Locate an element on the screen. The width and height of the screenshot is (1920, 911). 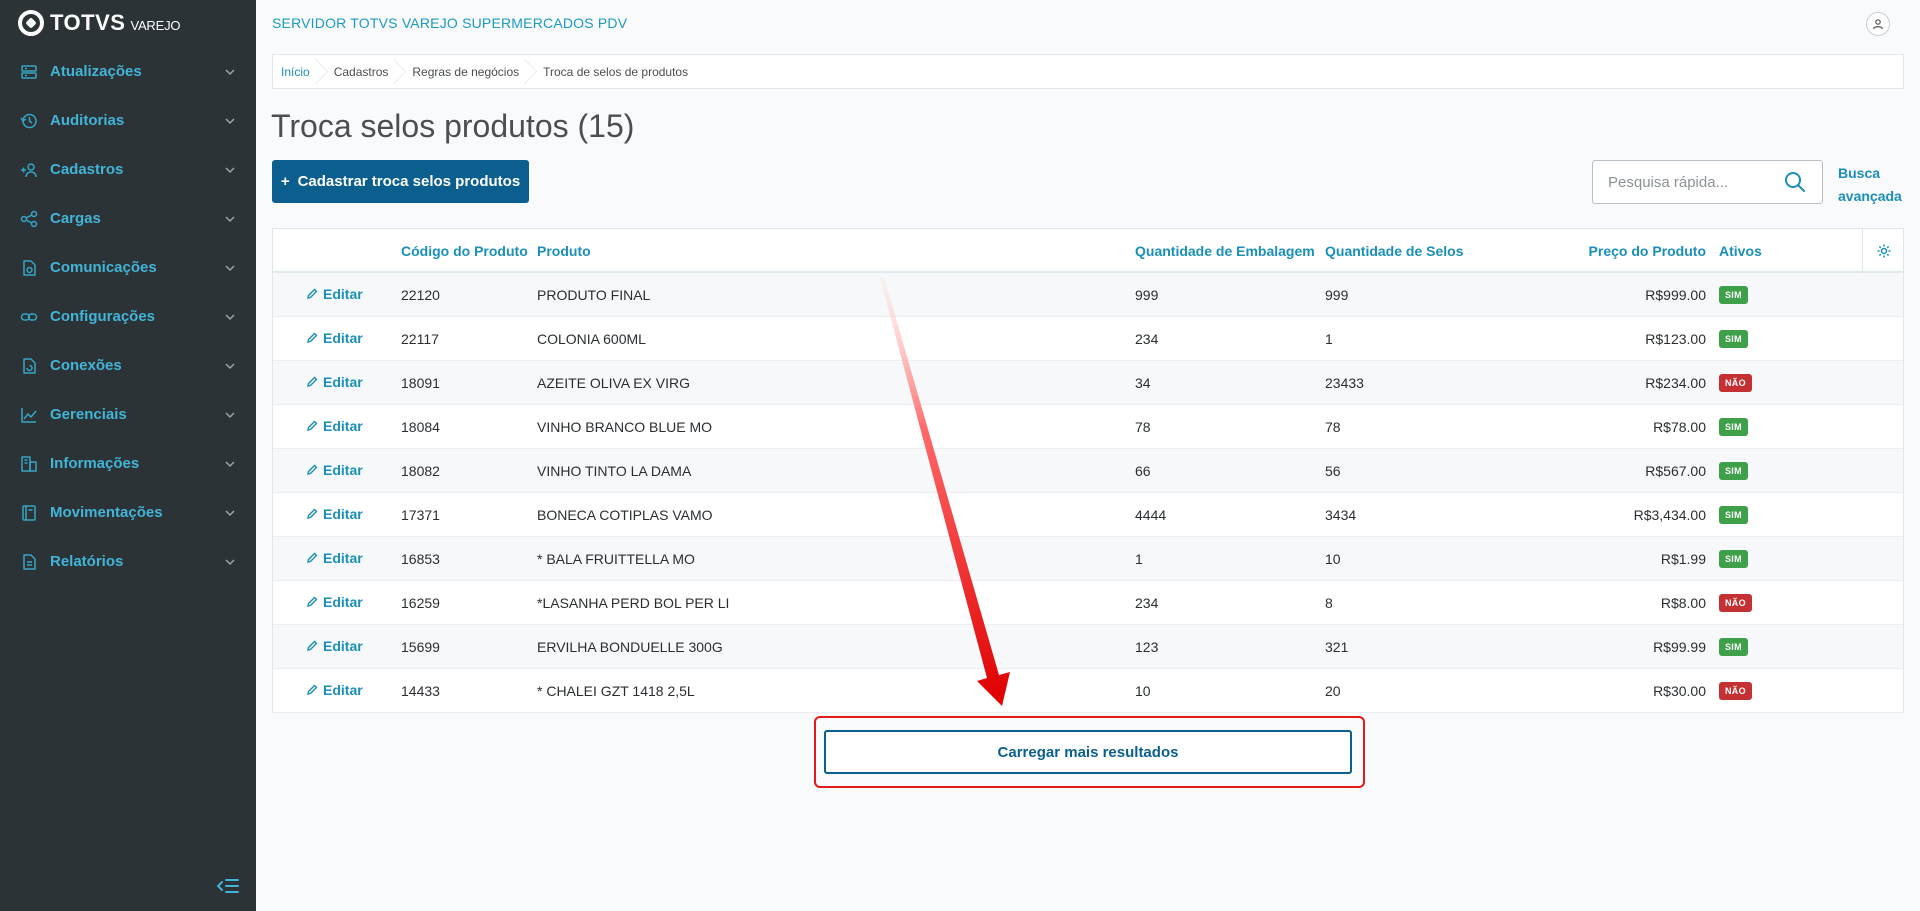
cell-seal-qty: 10 is located at coordinates (1333, 559).